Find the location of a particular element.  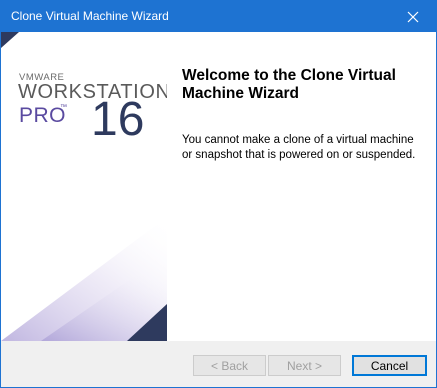

close-button is located at coordinates (413, 16).